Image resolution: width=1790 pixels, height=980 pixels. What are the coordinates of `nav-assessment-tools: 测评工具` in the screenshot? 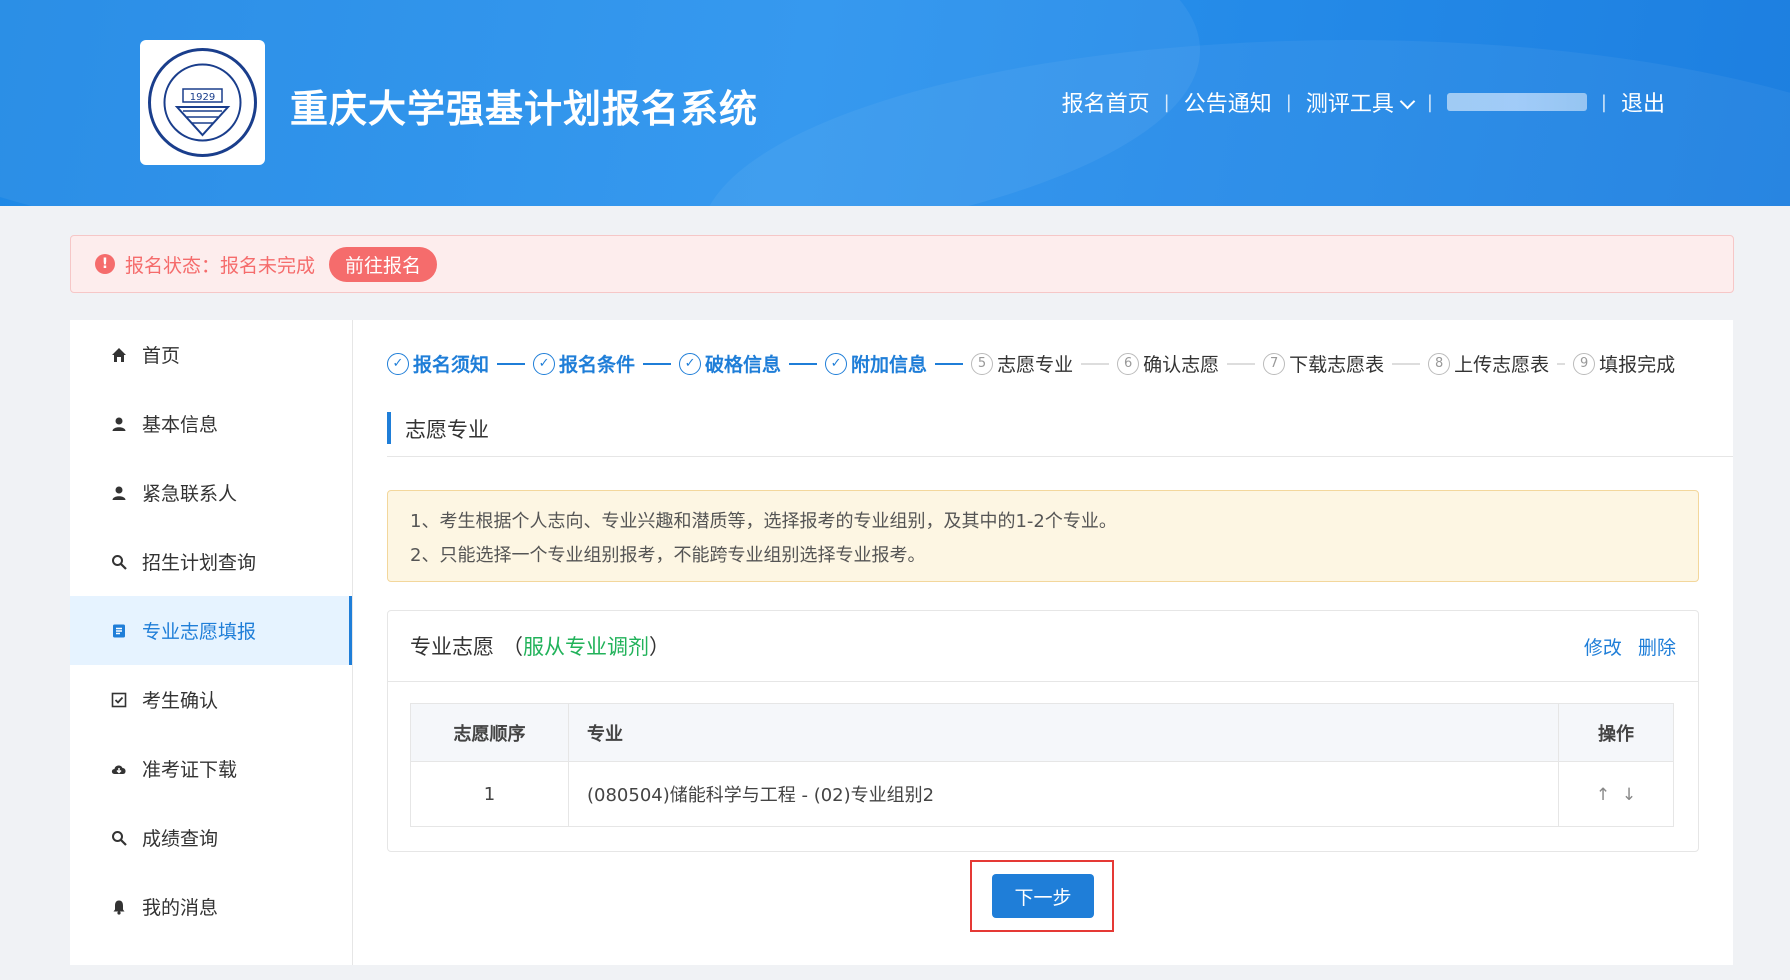 It's located at (1360, 102).